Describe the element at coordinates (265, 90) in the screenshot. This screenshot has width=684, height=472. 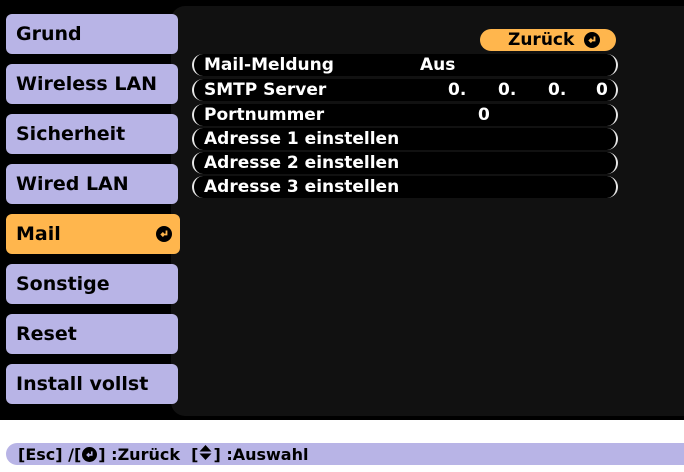
I see `smtp-server-label: SMTP Server` at that location.